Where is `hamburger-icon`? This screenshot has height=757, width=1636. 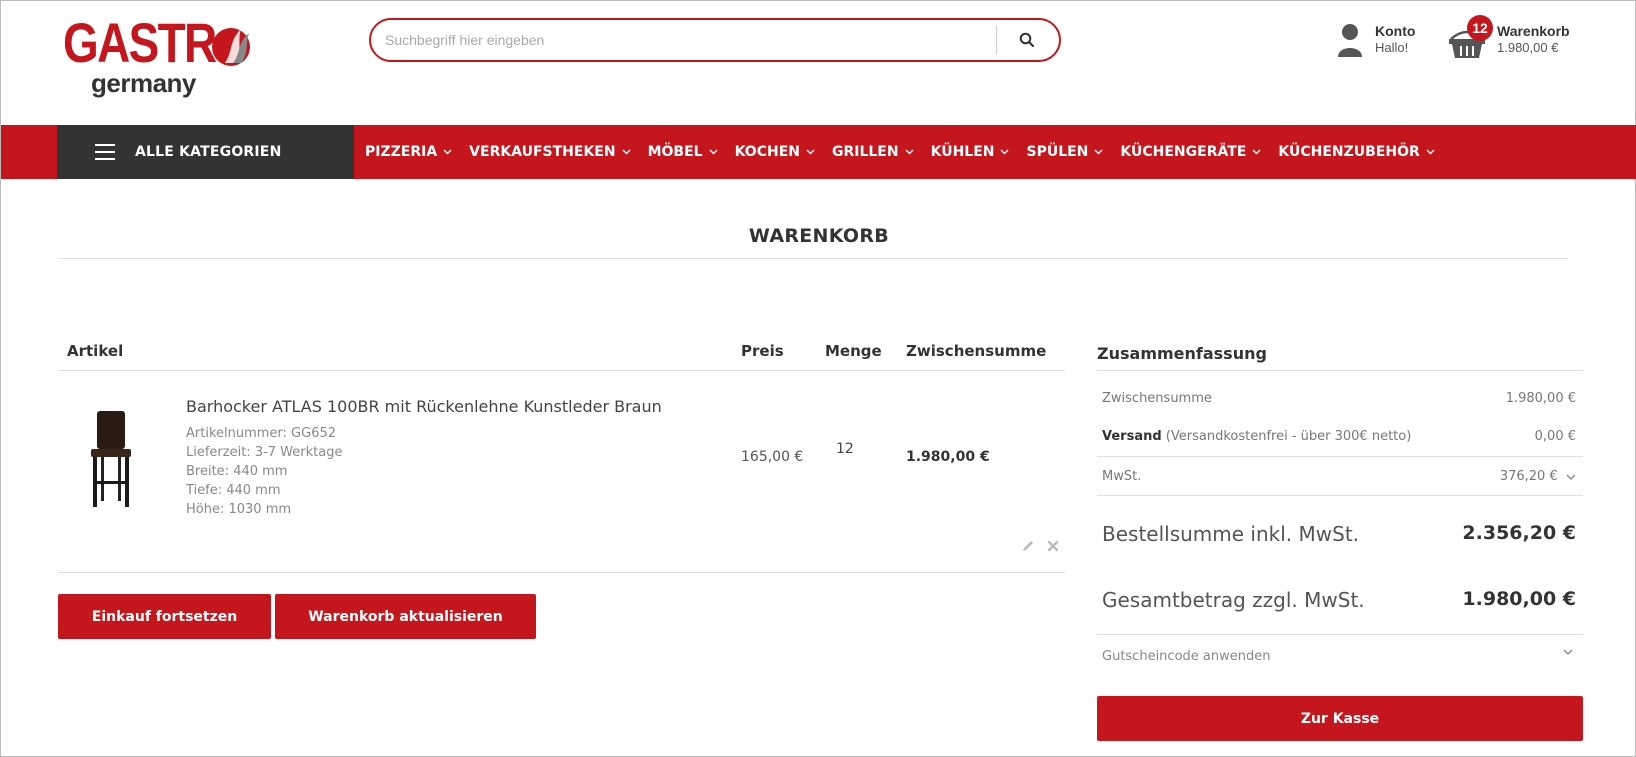
hamburger-icon is located at coordinates (105, 152).